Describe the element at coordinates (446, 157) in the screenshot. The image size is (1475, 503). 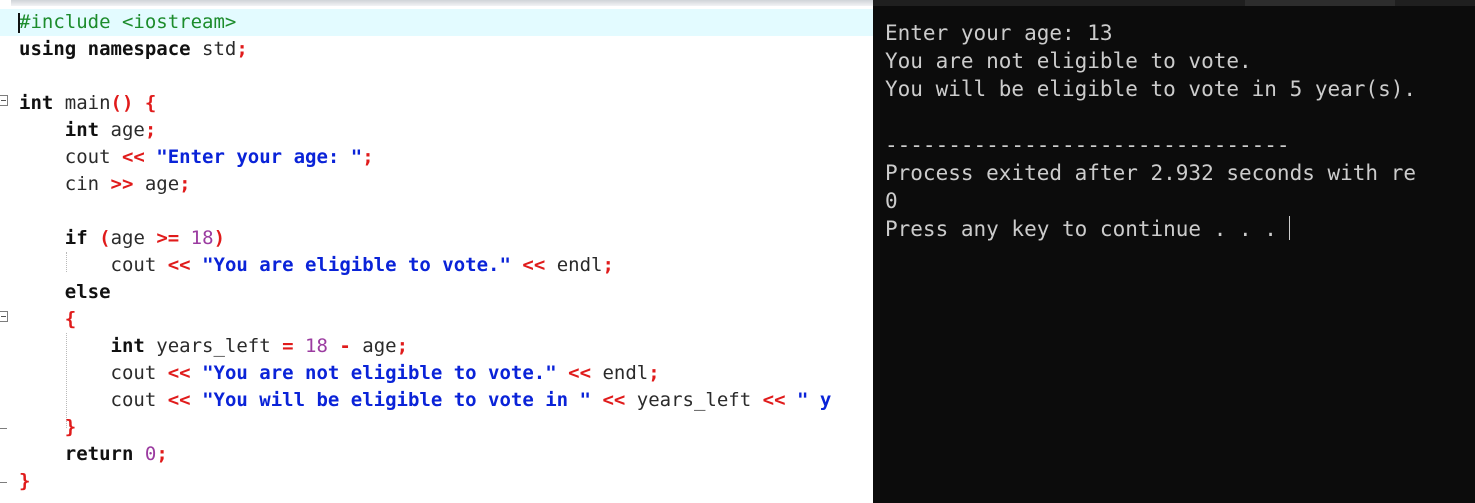
I see `code-line: cout << "Enter your age: ";` at that location.